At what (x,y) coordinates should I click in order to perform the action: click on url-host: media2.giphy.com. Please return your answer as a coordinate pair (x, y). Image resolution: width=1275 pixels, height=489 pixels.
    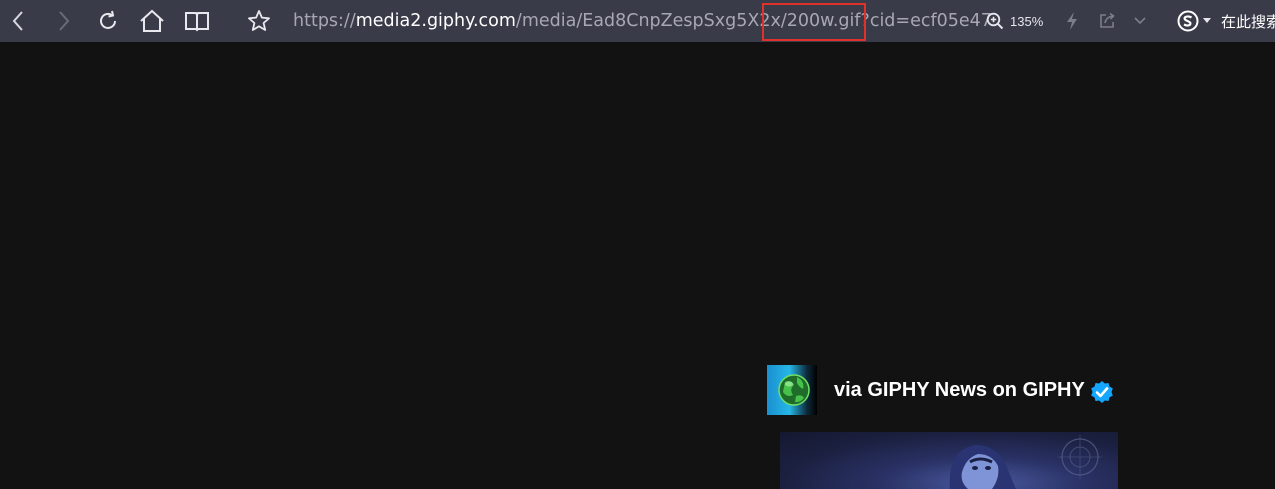
    Looking at the image, I should click on (435, 21).